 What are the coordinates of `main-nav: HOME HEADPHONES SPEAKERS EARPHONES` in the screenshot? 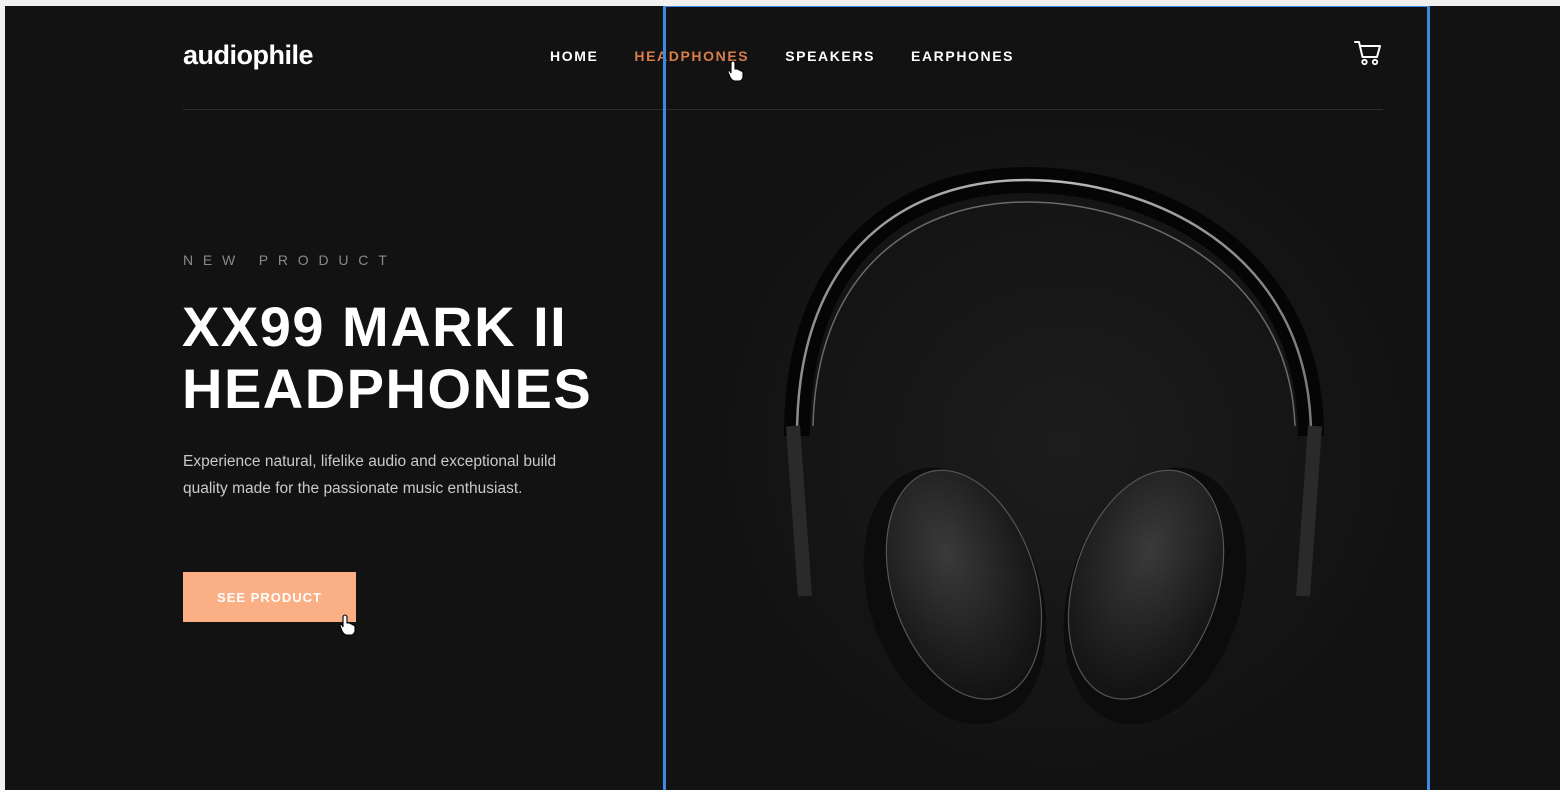 It's located at (800, 56).